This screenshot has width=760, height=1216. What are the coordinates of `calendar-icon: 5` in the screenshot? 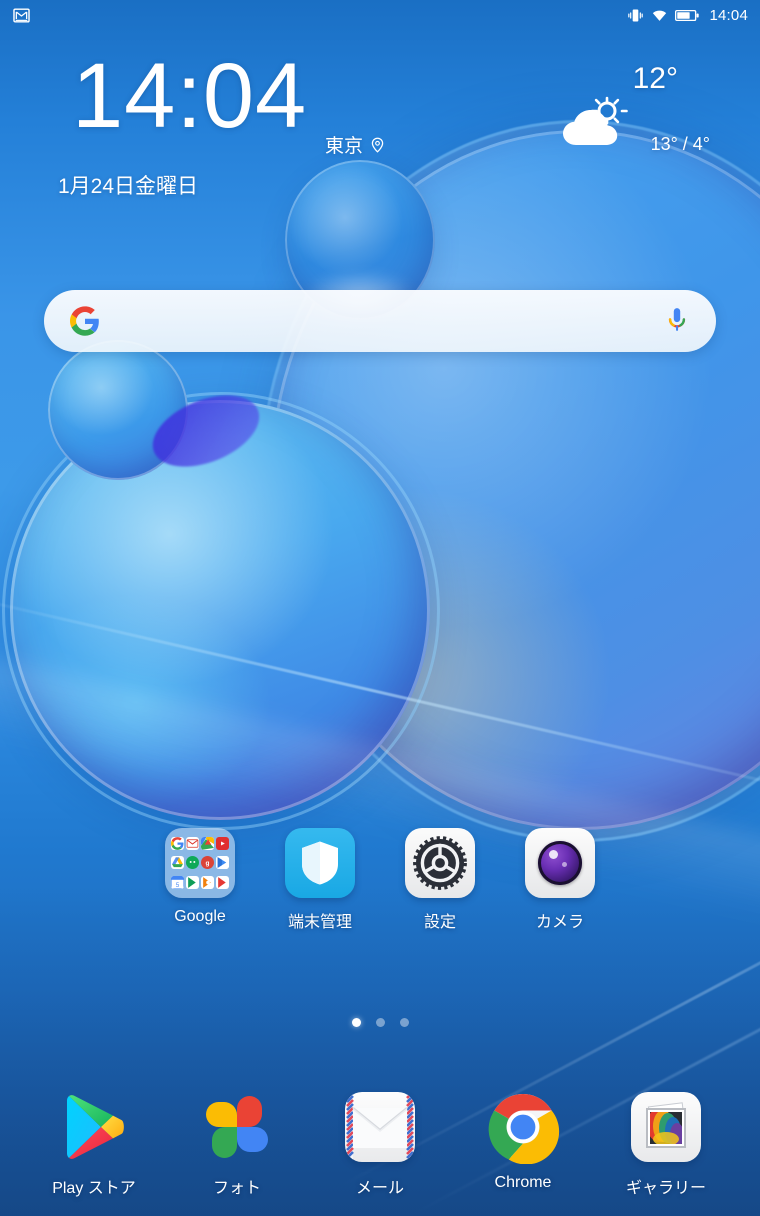 It's located at (177, 882).